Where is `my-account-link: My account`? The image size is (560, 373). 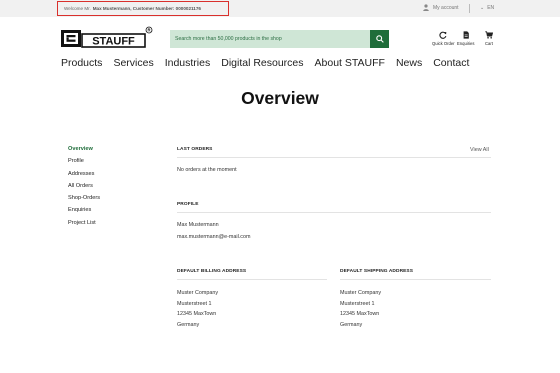 my-account-link: My account is located at coordinates (441, 7).